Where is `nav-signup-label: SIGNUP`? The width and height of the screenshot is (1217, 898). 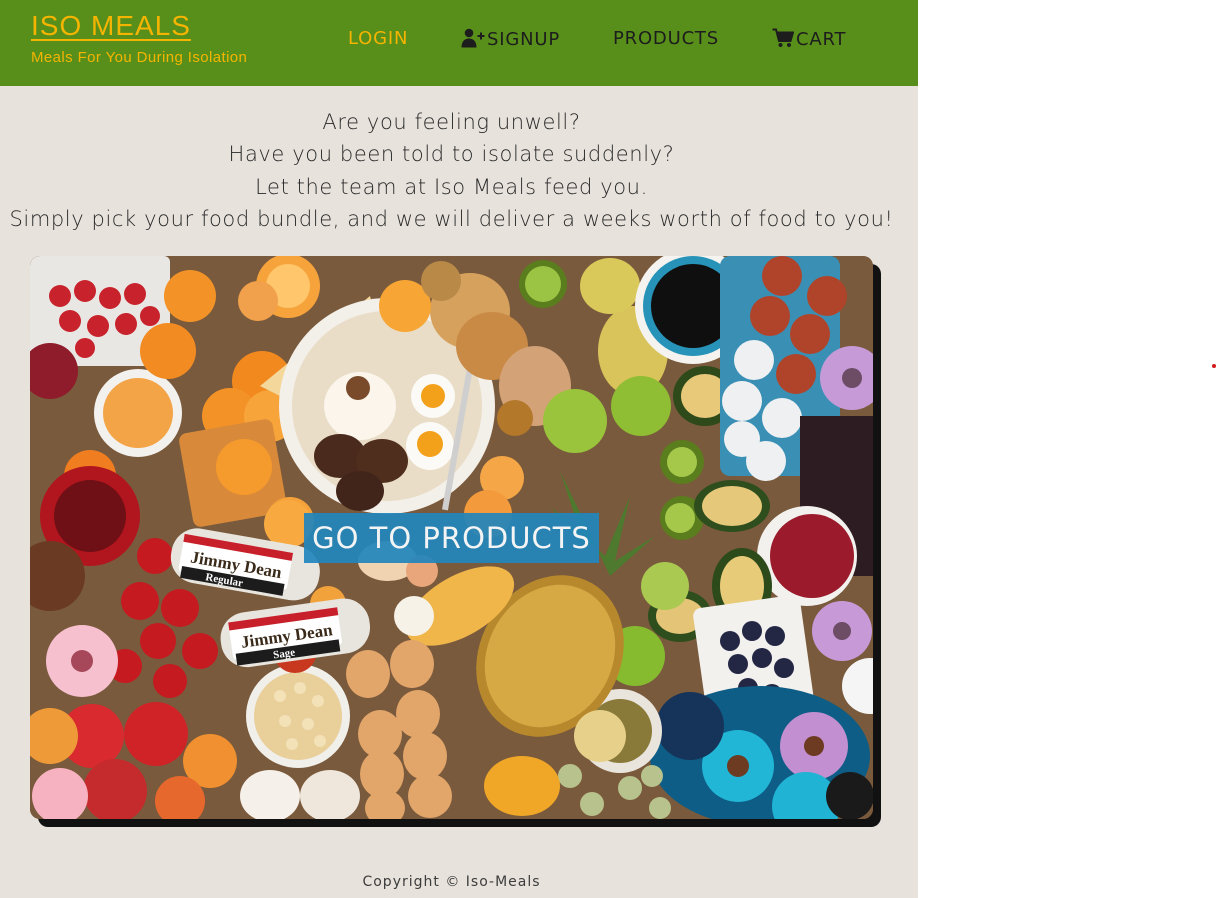
nav-signup-label: SIGNUP is located at coordinates (523, 39).